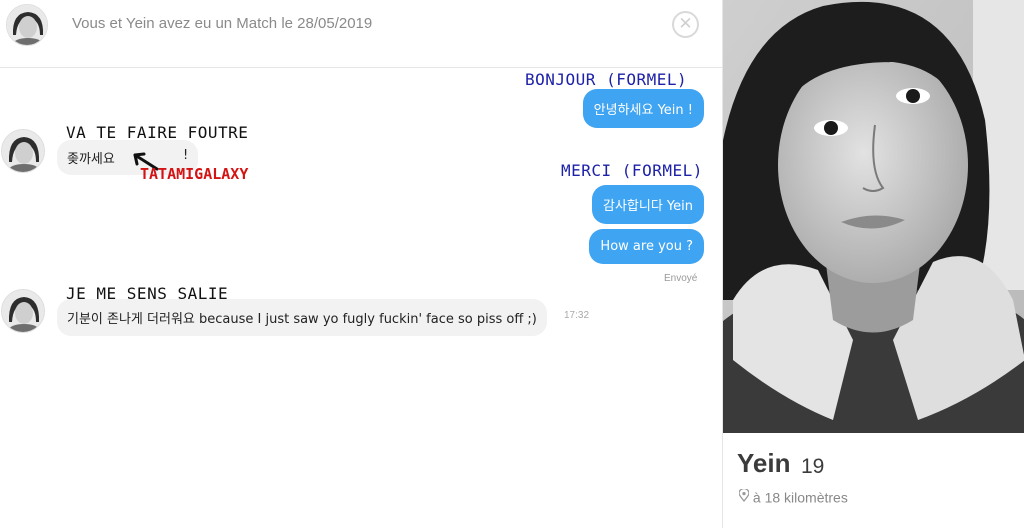 The image size is (1024, 528). What do you see at coordinates (764, 463) in the screenshot?
I see `profile-name: Yein` at bounding box center [764, 463].